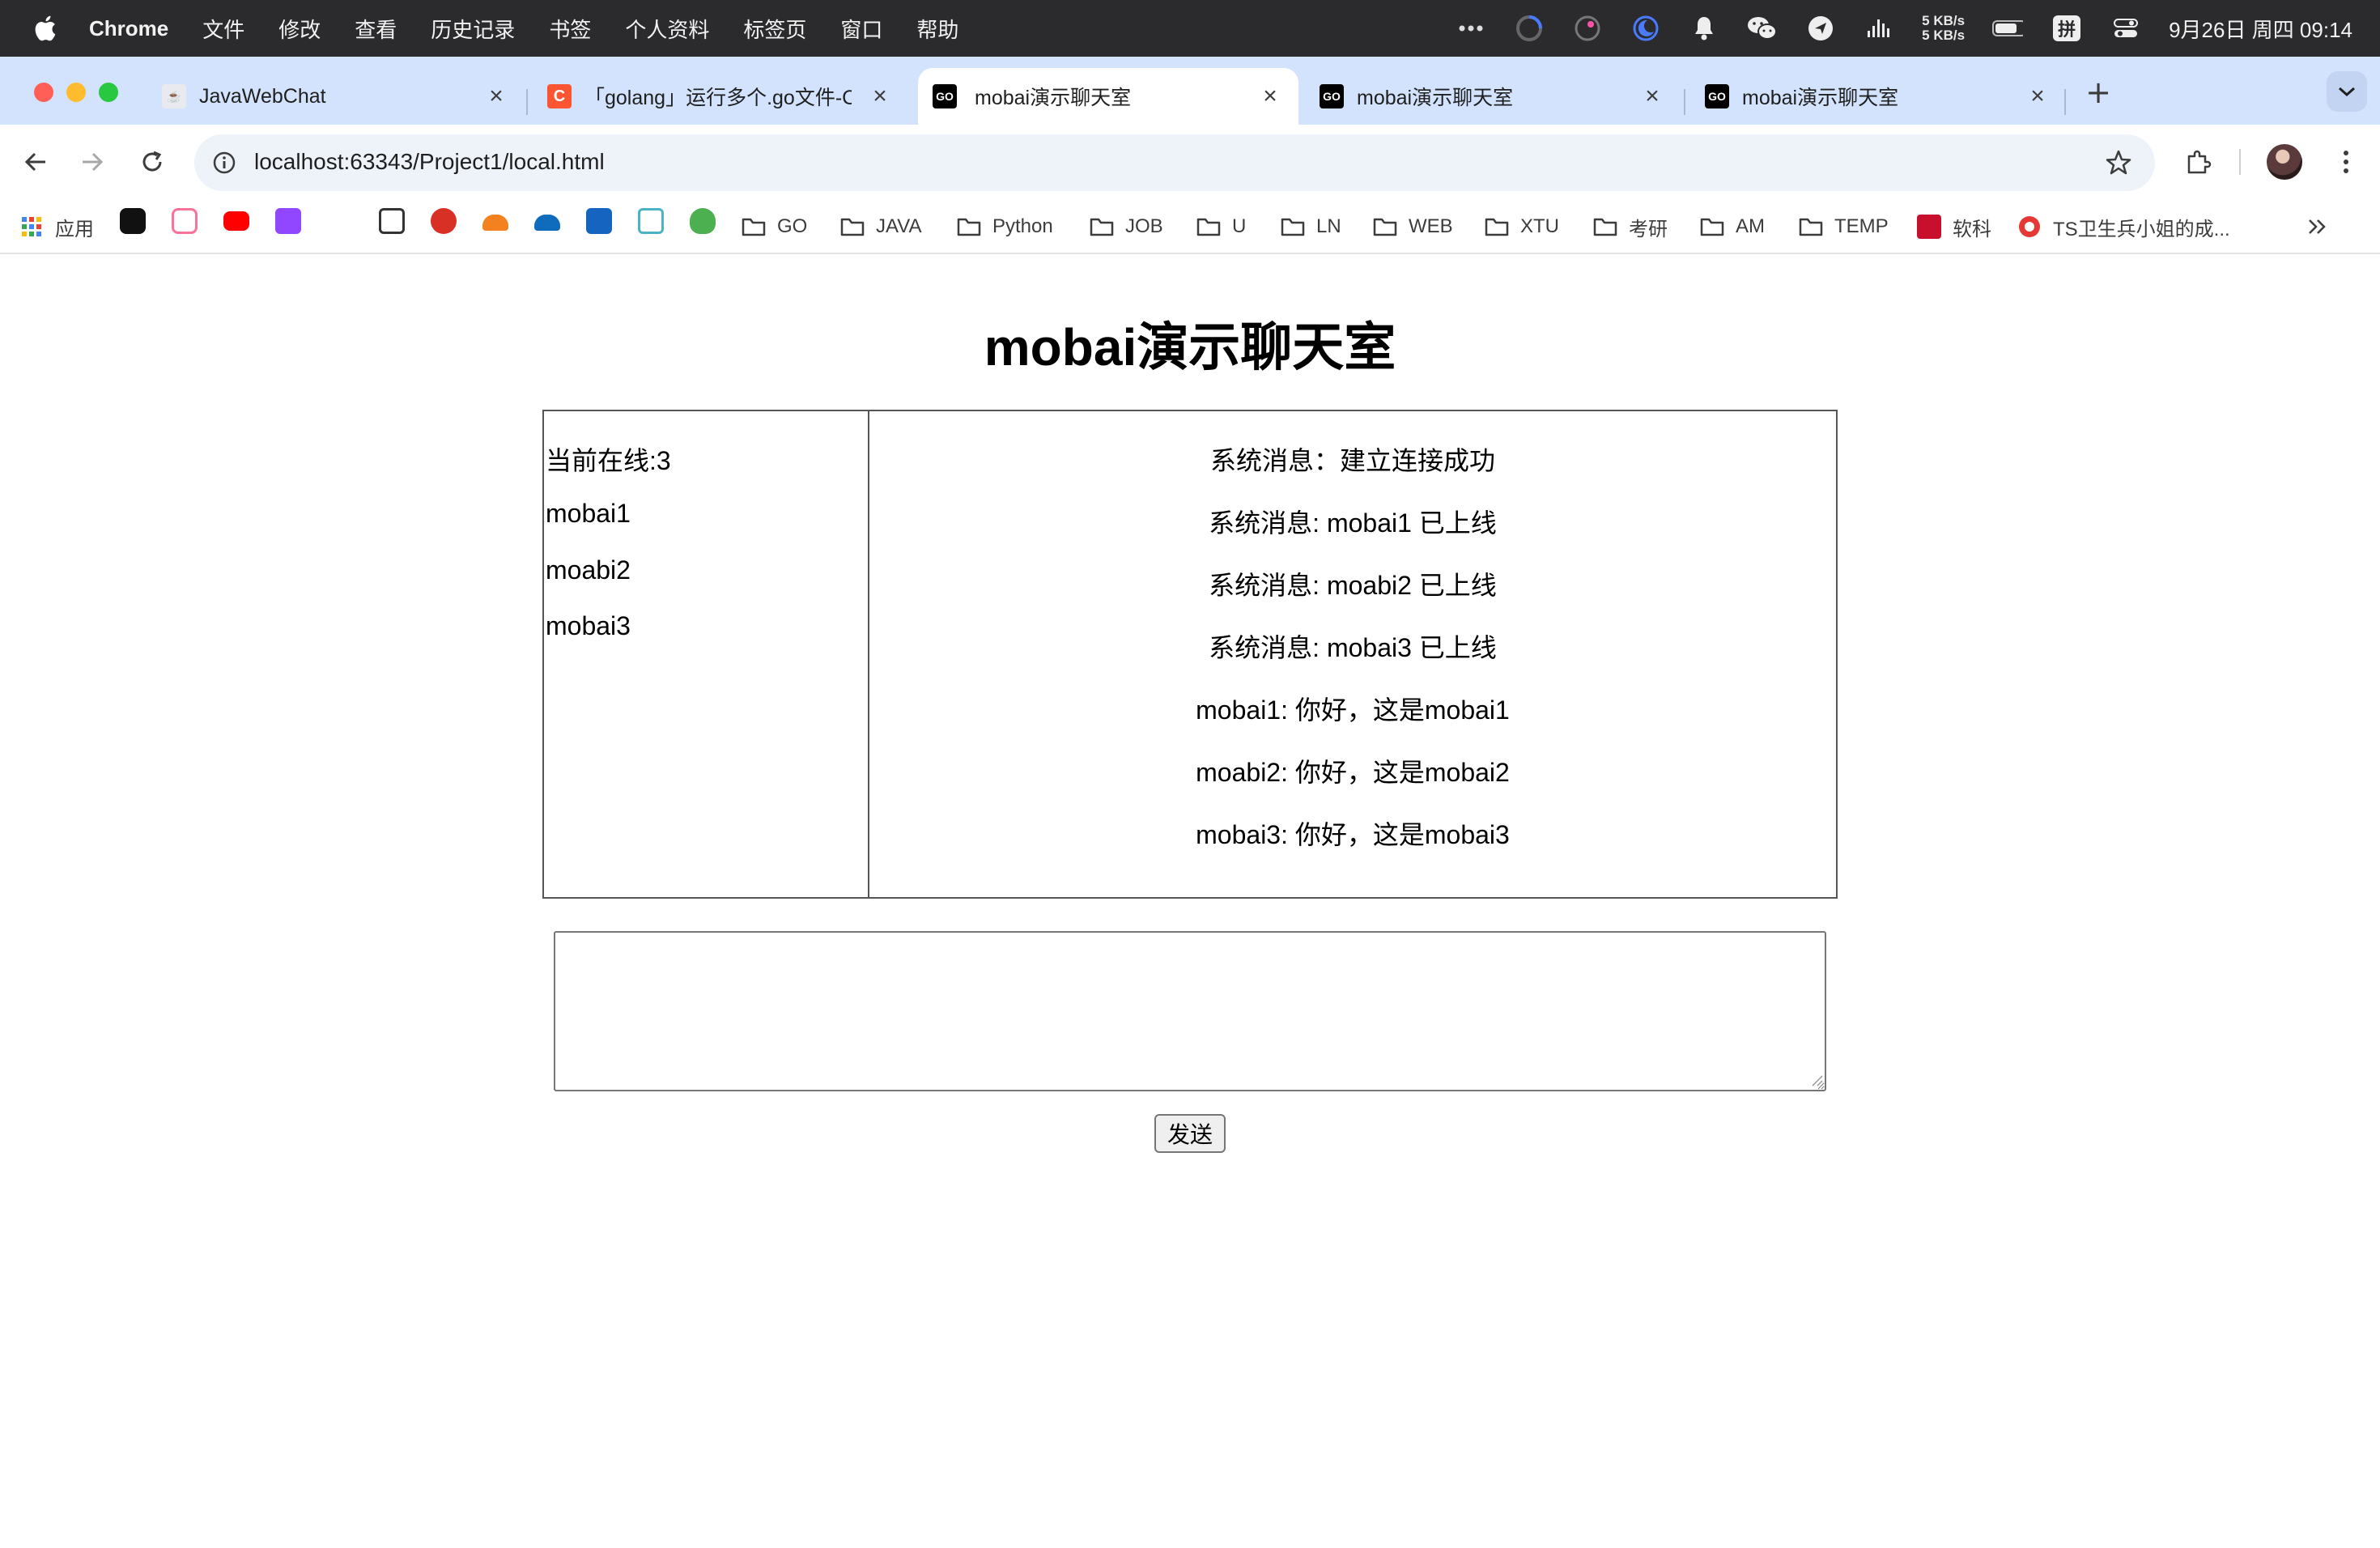  I want to click on menu-profile: 个人资料, so click(667, 29).